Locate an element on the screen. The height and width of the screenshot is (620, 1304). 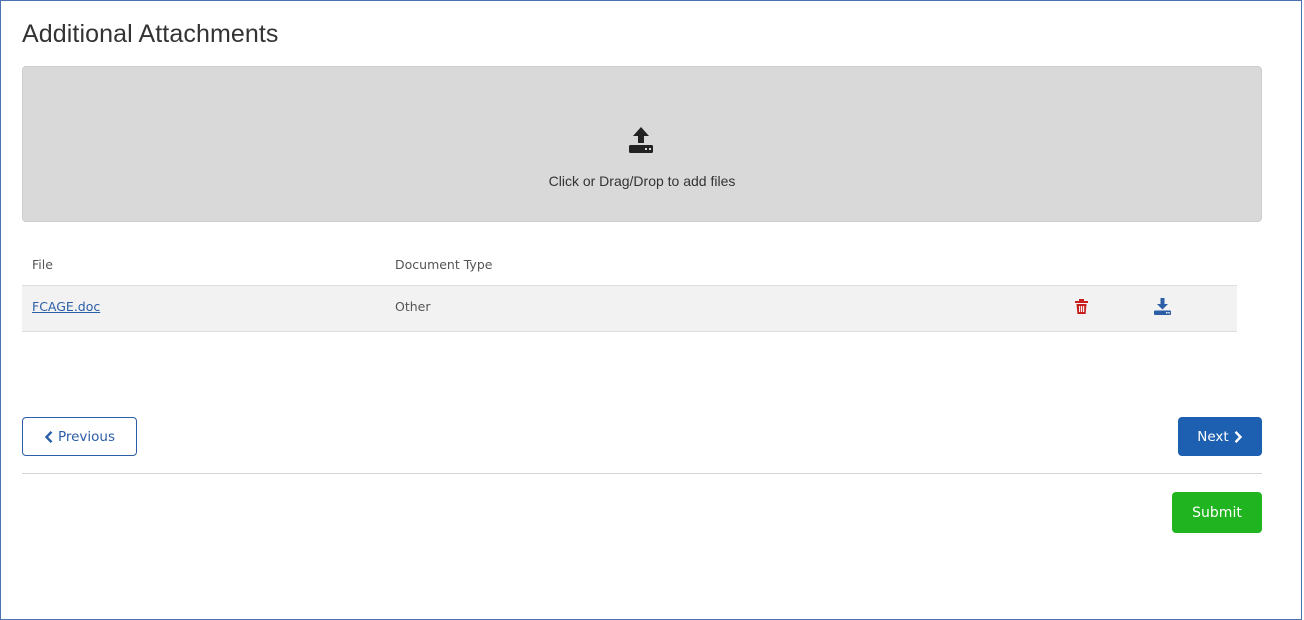
submit-button: Submit is located at coordinates (1217, 512).